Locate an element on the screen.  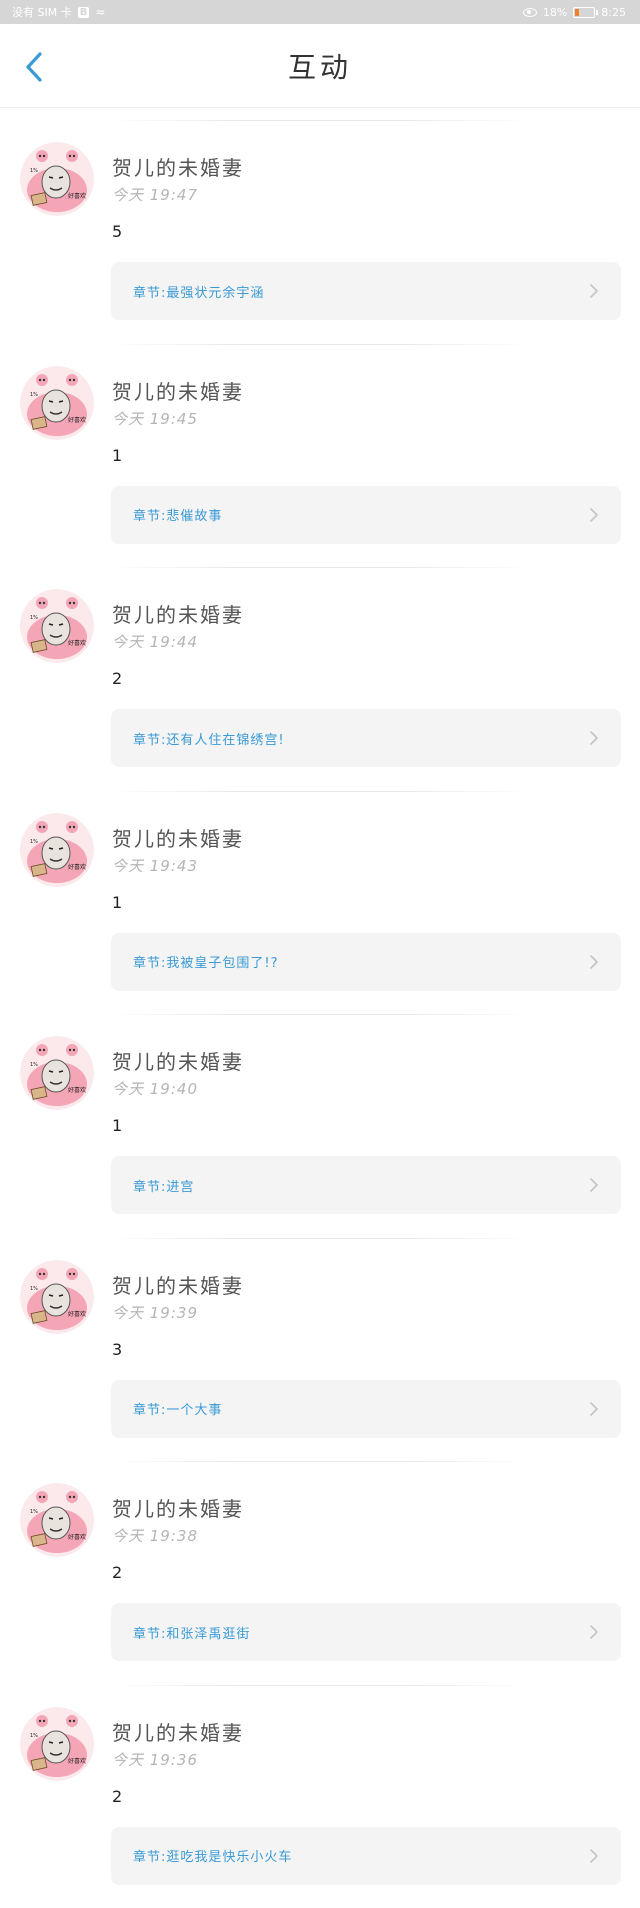
battery-icon is located at coordinates (586, 12).